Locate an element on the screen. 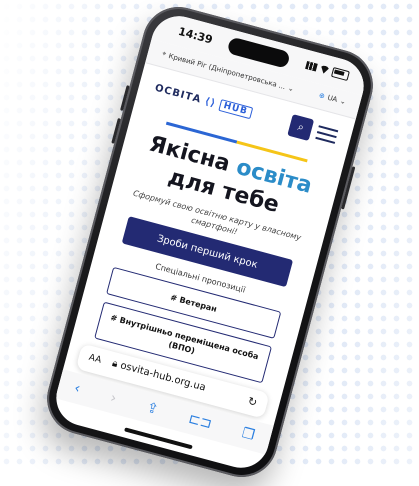 Image resolution: width=419 pixels, height=486 pixels. back-icon: ‹ is located at coordinates (77, 388).